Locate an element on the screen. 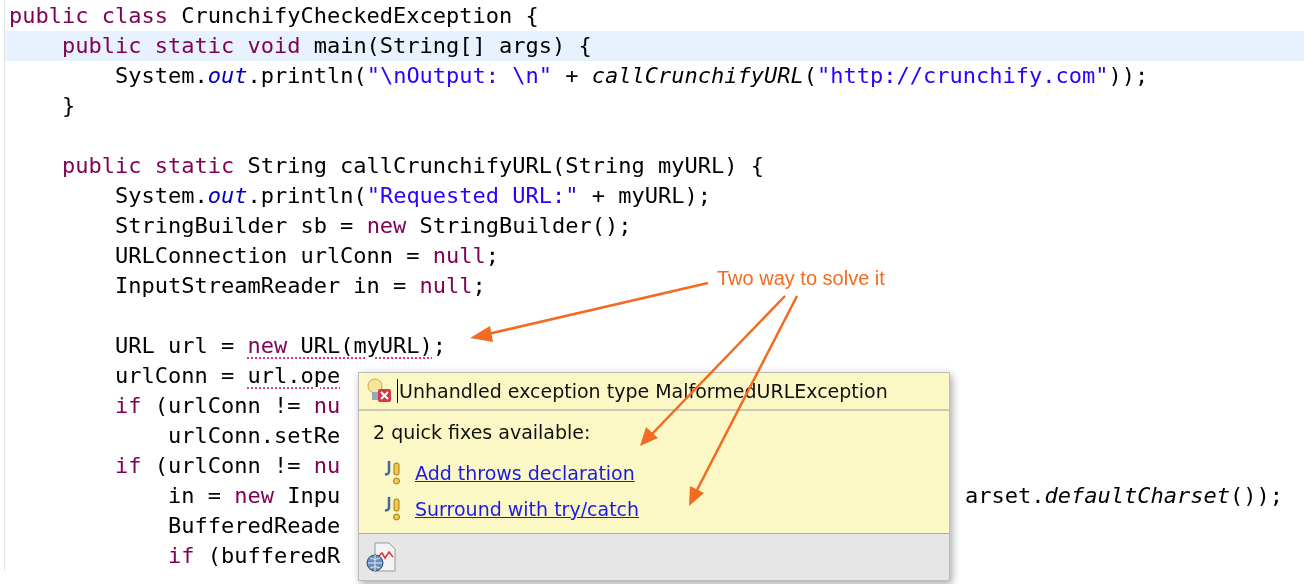 The height and width of the screenshot is (584, 1304). lightbulb-error-icon is located at coordinates (379, 391).